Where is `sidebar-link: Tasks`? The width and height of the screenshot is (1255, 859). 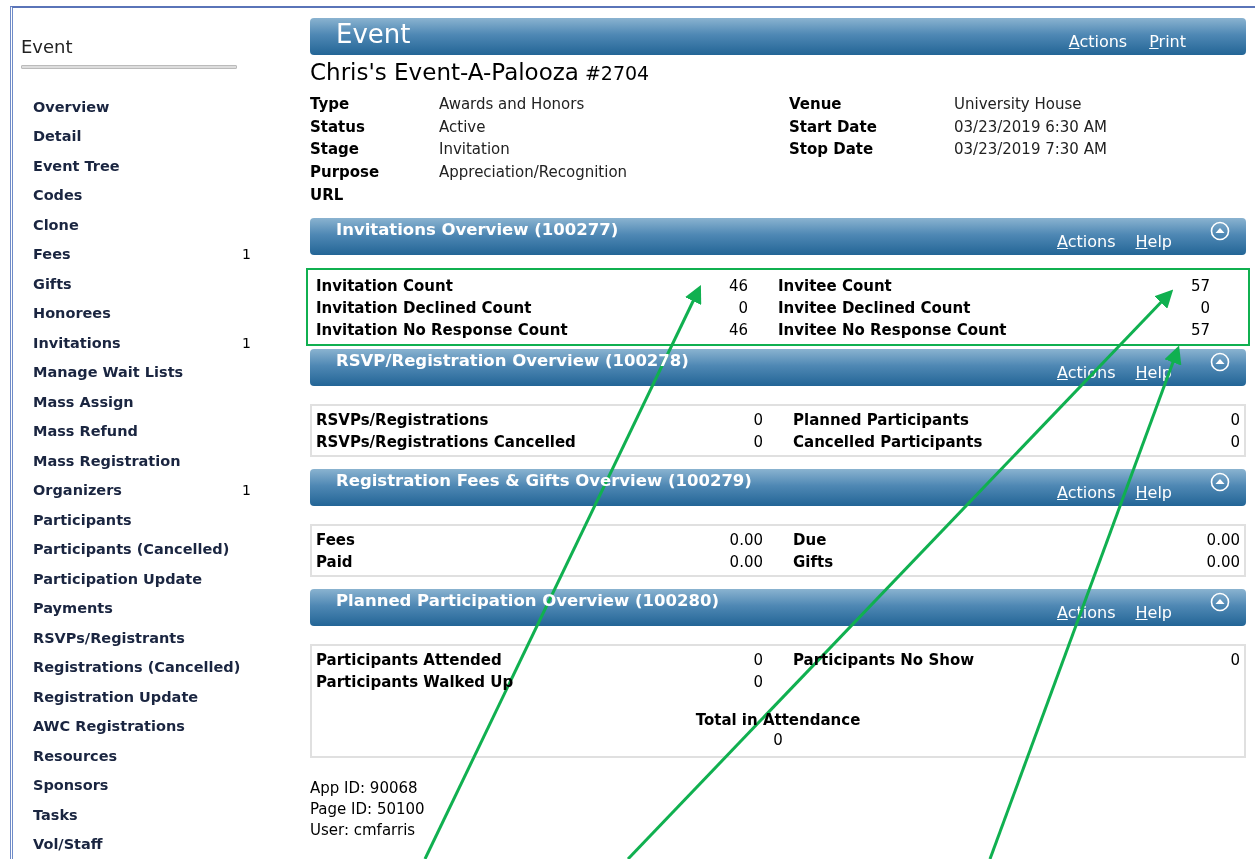
sidebar-link: Tasks is located at coordinates (55, 814).